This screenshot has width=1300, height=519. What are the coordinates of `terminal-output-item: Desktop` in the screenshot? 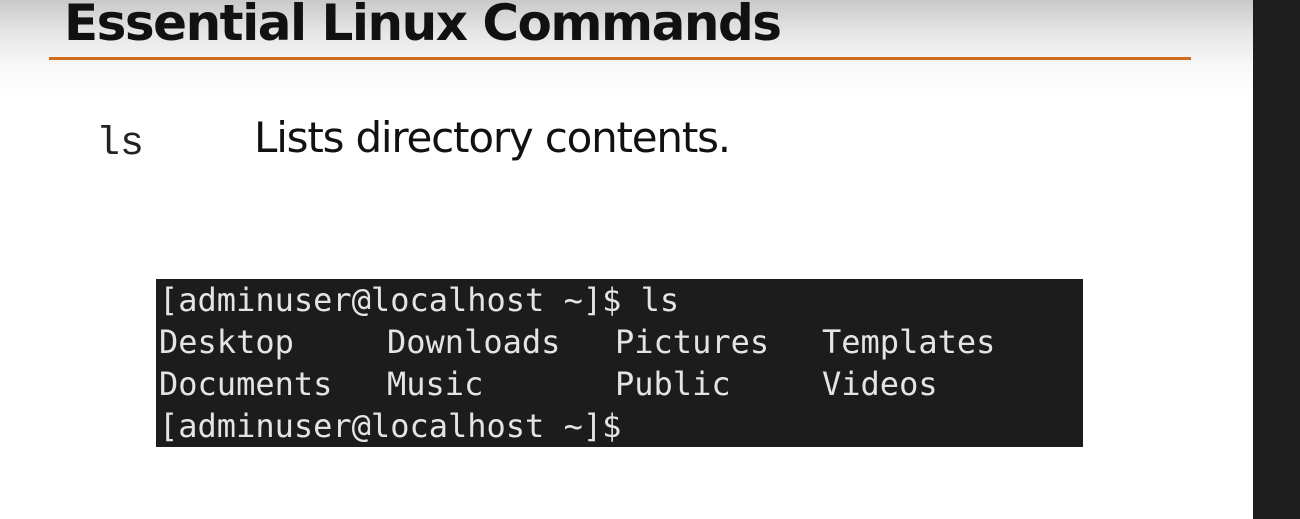 It's located at (226, 342).